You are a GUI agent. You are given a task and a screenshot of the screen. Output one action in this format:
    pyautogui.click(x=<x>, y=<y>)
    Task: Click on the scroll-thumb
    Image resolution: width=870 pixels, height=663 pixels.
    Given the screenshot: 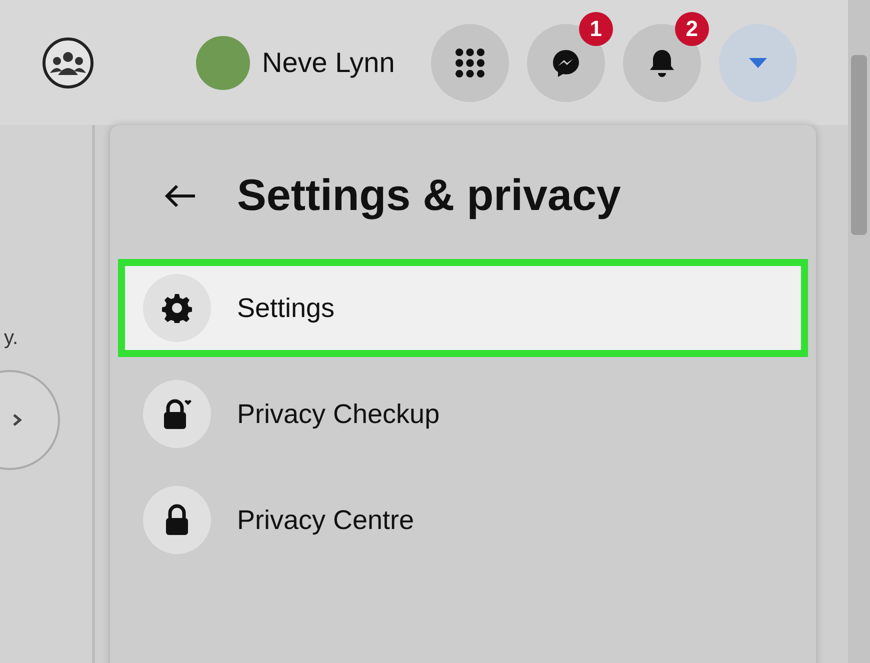 What is the action you would take?
    pyautogui.click(x=859, y=145)
    